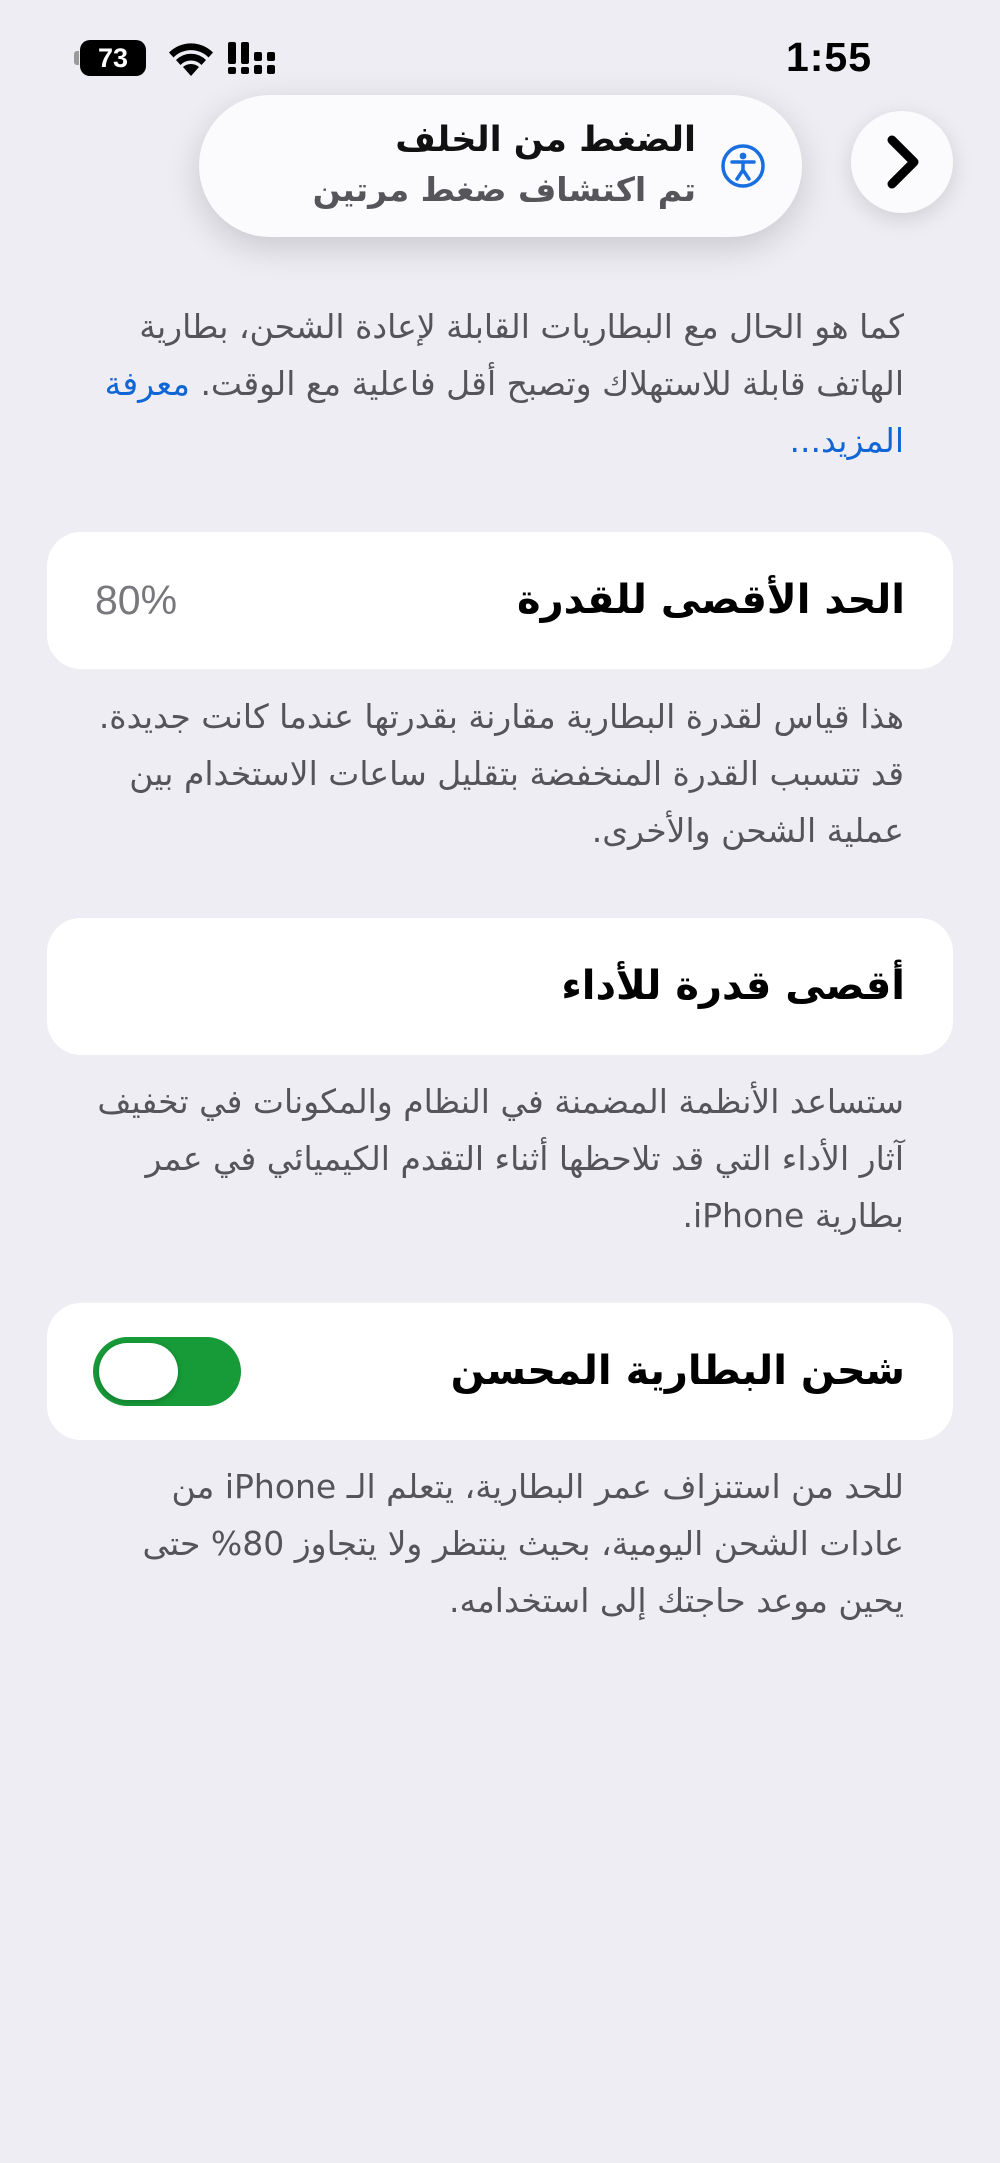 The image size is (1000, 2163). What do you see at coordinates (677, 1371) in the screenshot?
I see `optimized-charging-title: شحن البطارية المحسن` at bounding box center [677, 1371].